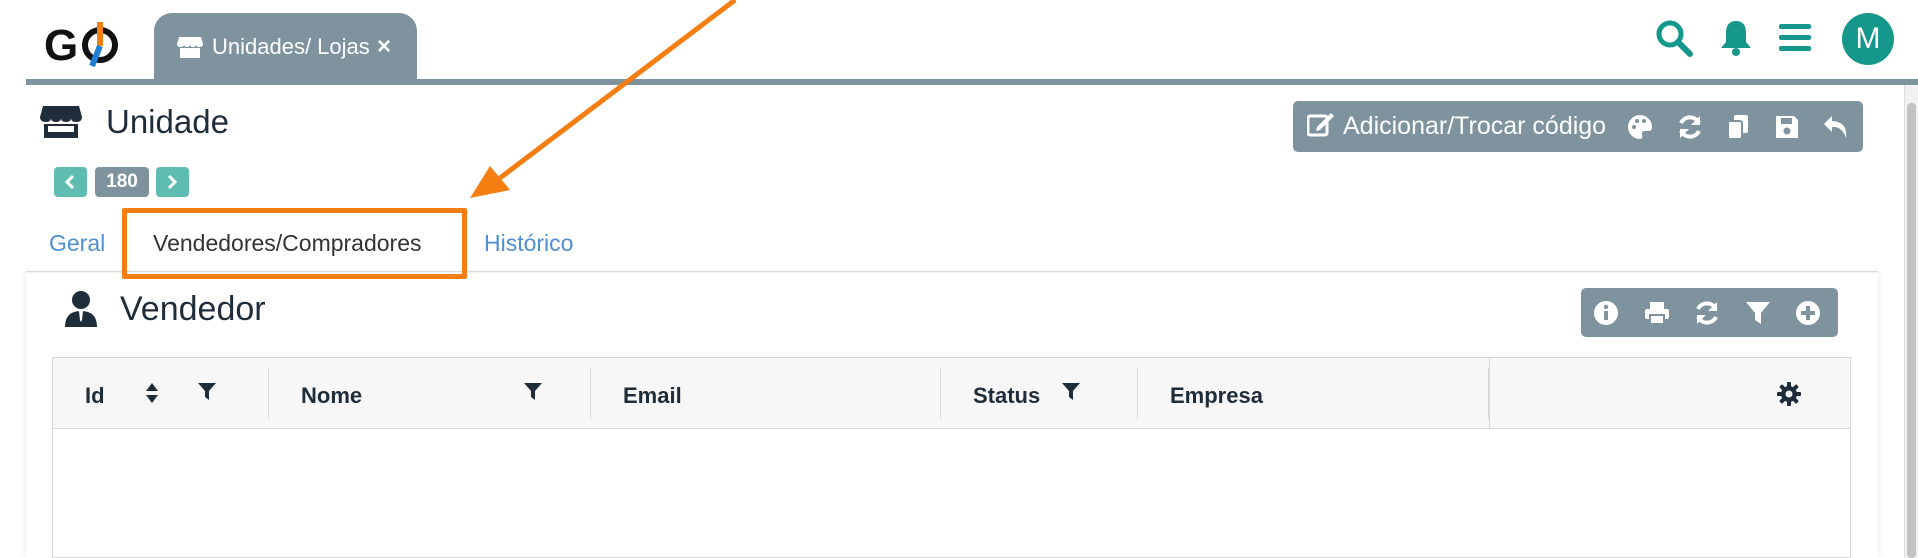  What do you see at coordinates (1808, 312) in the screenshot?
I see `add-icon` at bounding box center [1808, 312].